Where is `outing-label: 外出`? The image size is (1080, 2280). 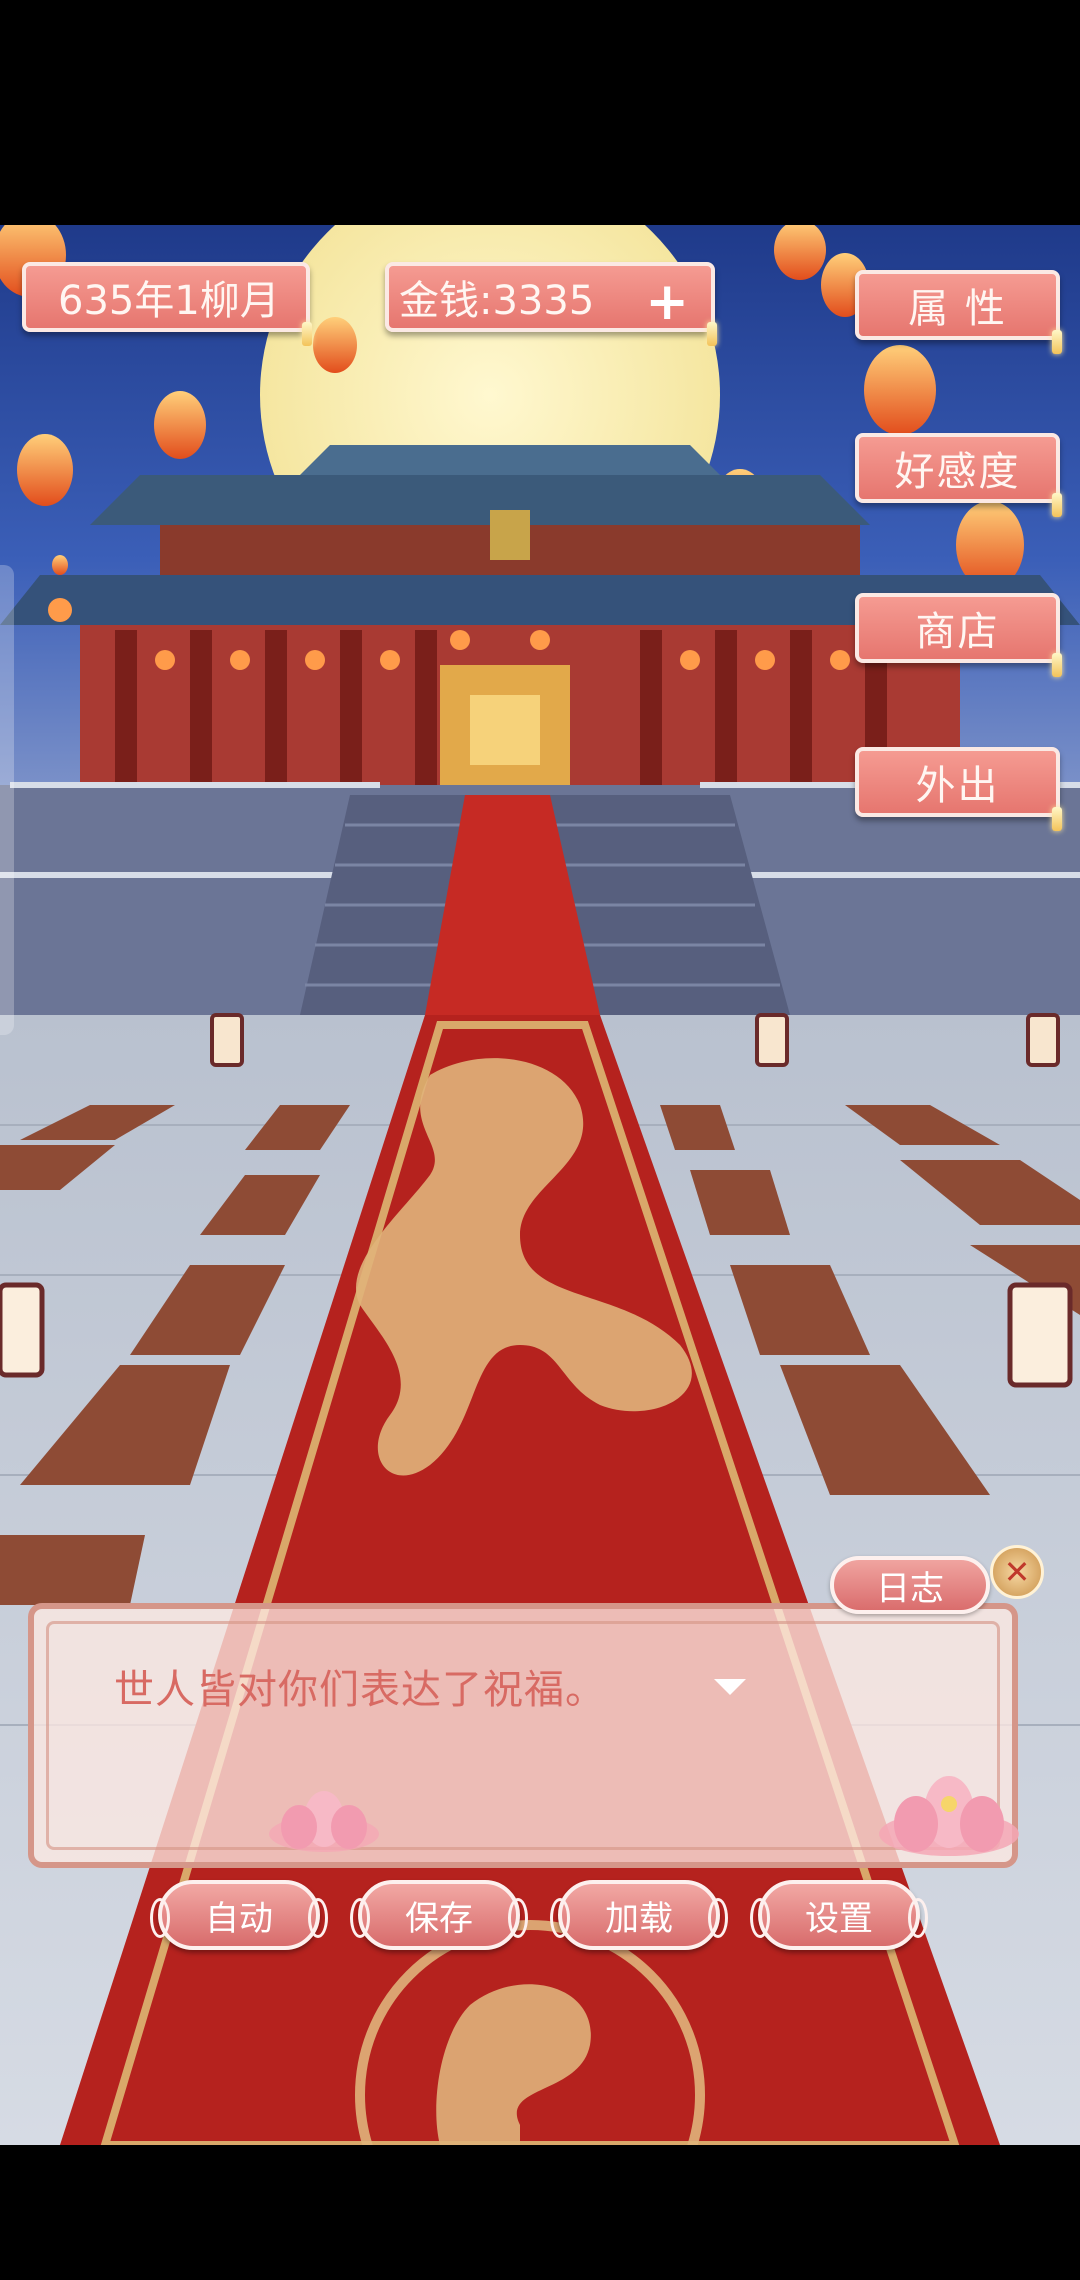 outing-label: 外出 is located at coordinates (957, 786).